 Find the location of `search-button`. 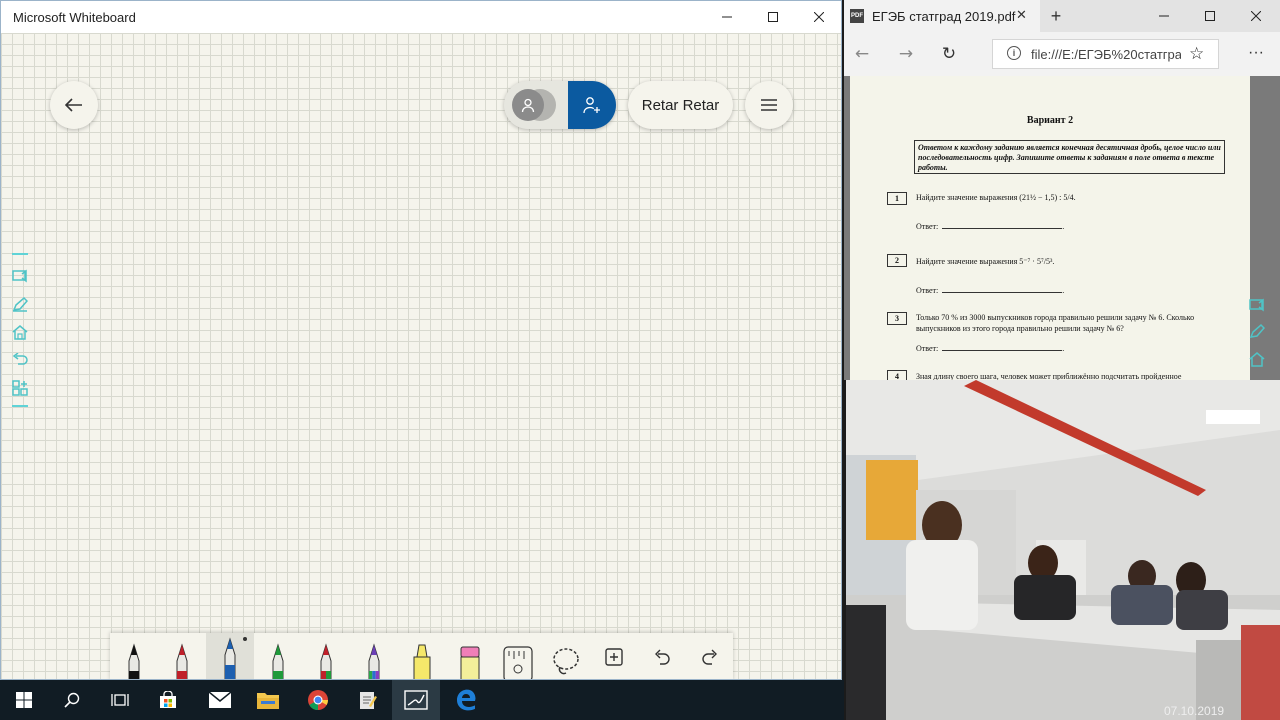

search-button is located at coordinates (72, 700).